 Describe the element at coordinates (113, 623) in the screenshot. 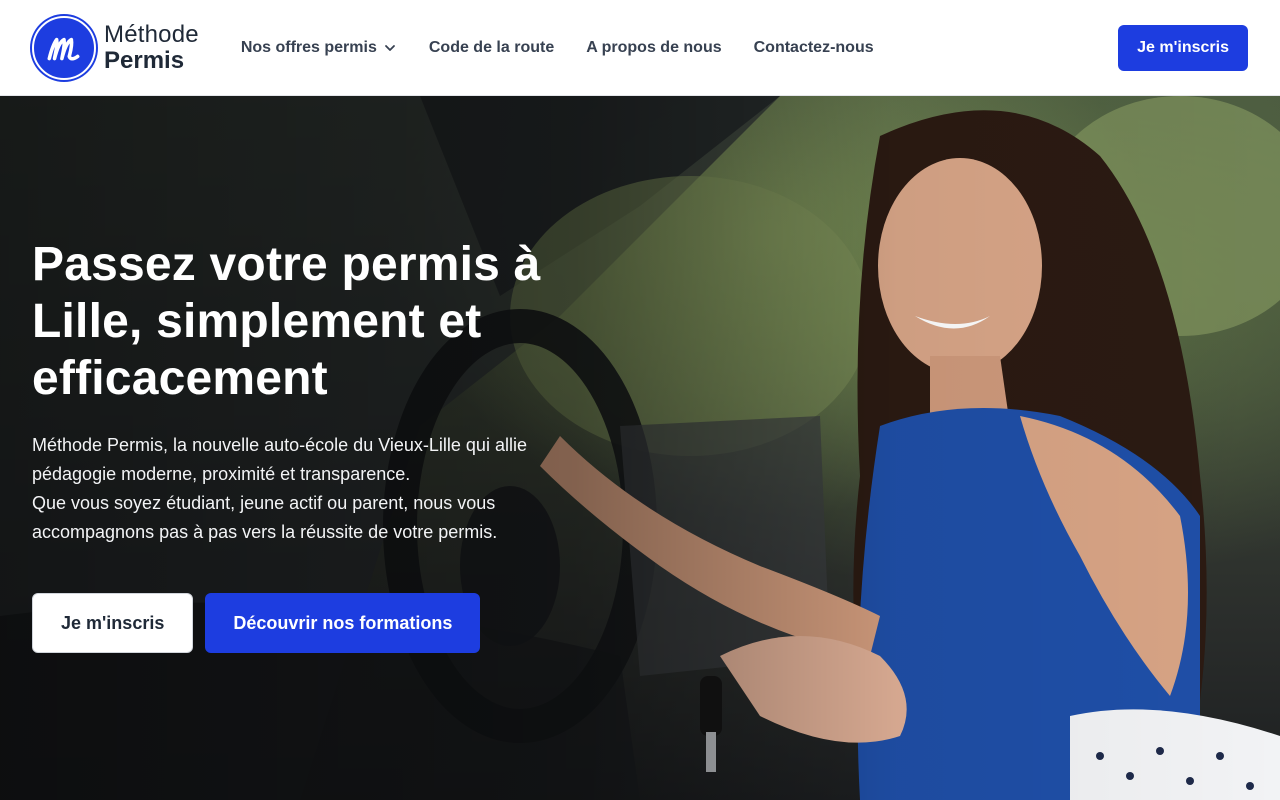

I see `hero-signup-button: Je m'inscris` at that location.